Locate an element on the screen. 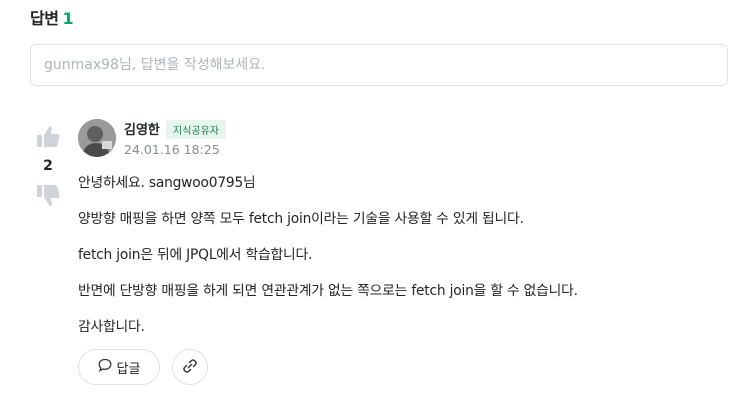 This screenshot has height=405, width=747. vote-count: 2 is located at coordinates (48, 166).